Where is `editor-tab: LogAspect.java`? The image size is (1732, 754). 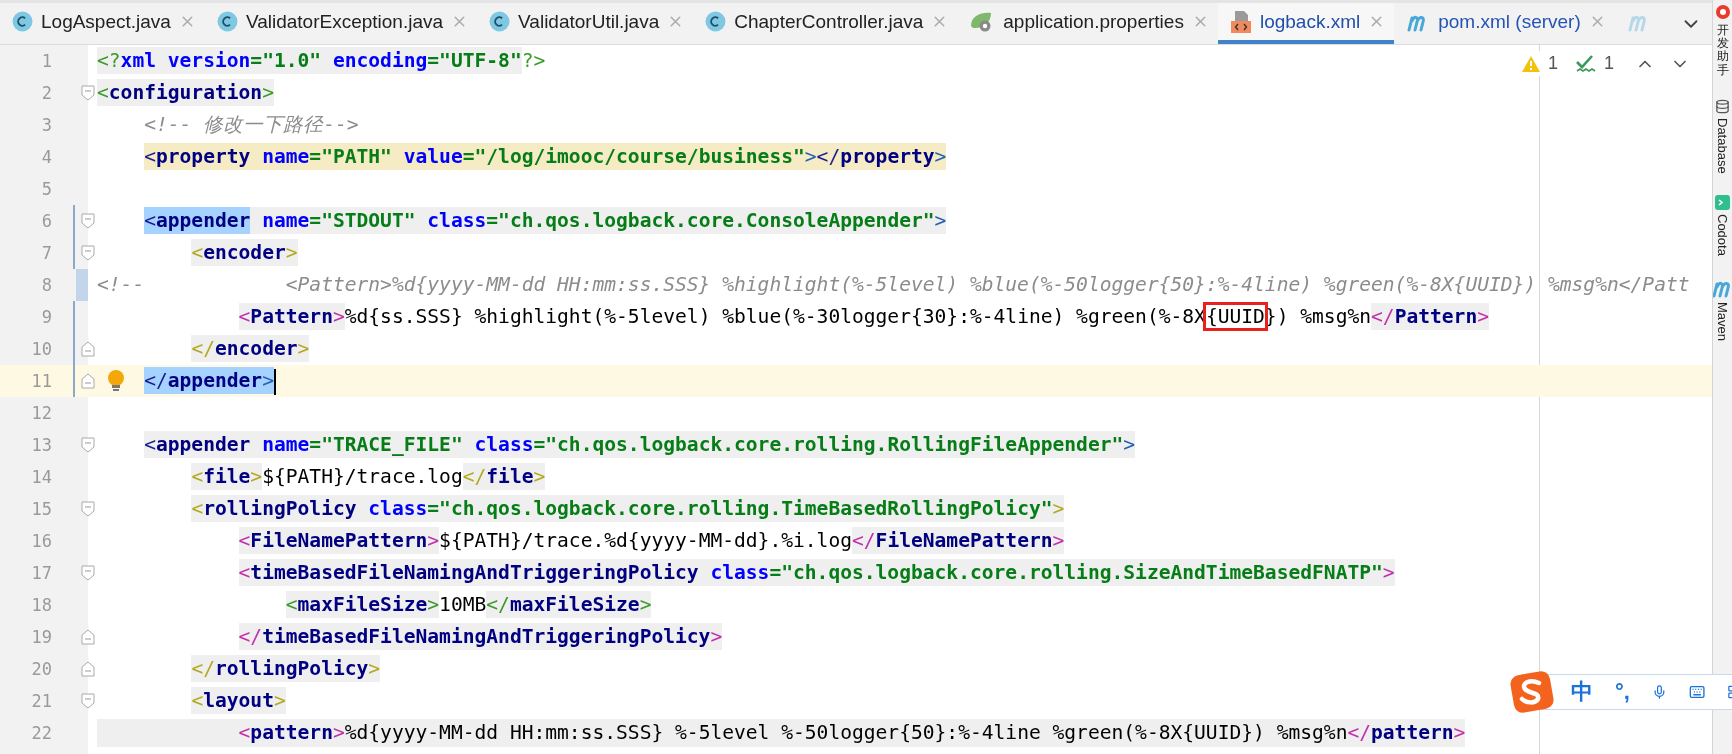
editor-tab: LogAspect.java is located at coordinates (102, 23).